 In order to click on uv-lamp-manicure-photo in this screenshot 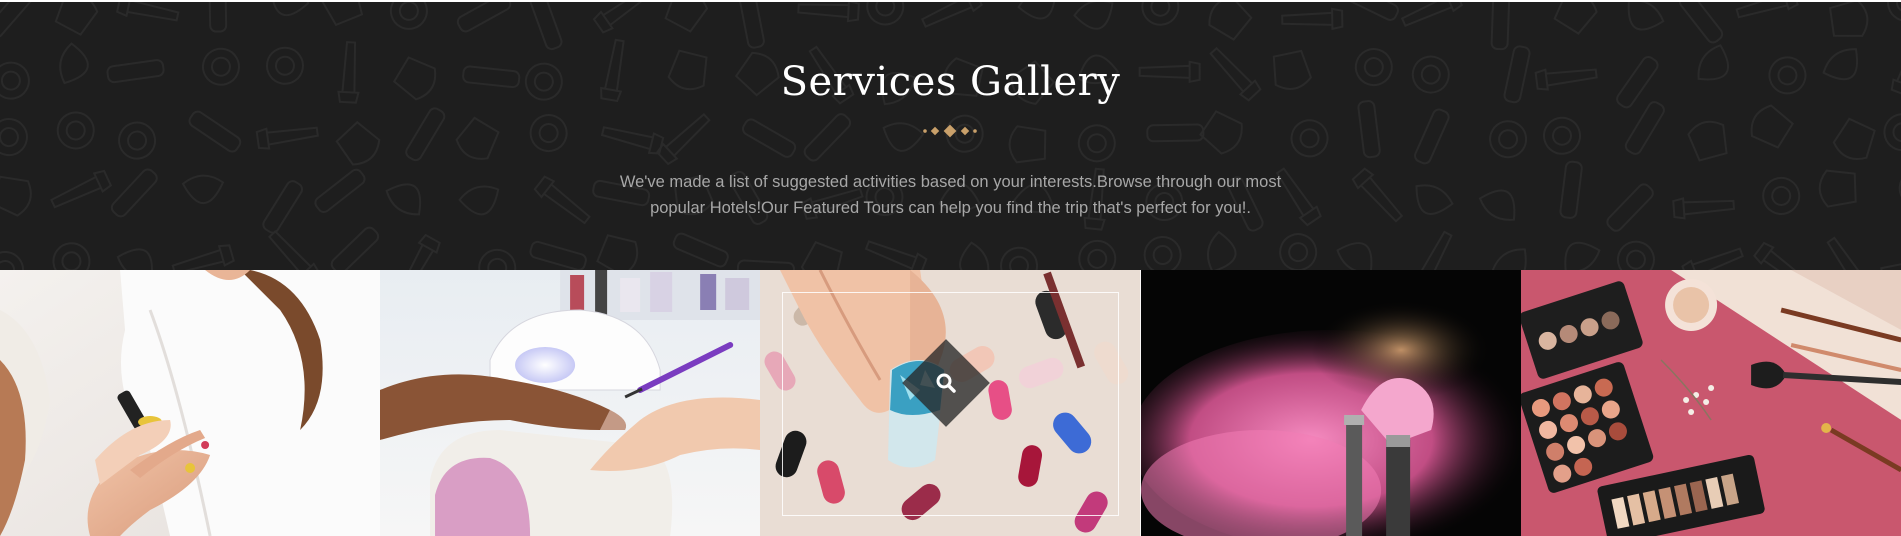, I will do `click(570, 403)`.